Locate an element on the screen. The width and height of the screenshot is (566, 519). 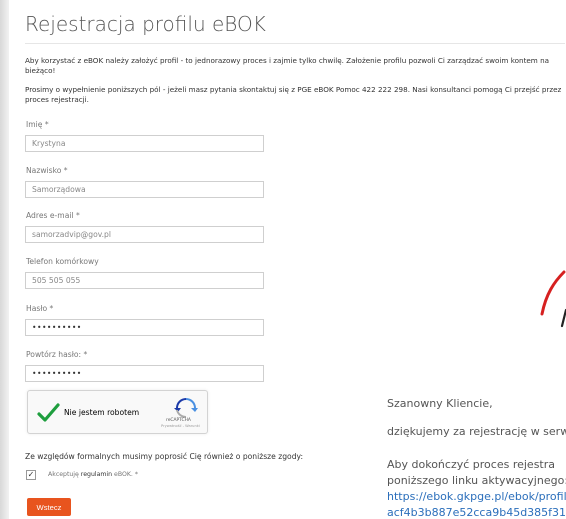
email-thanks: dziękujemy za rejestrację w serwi is located at coordinates (476, 431).